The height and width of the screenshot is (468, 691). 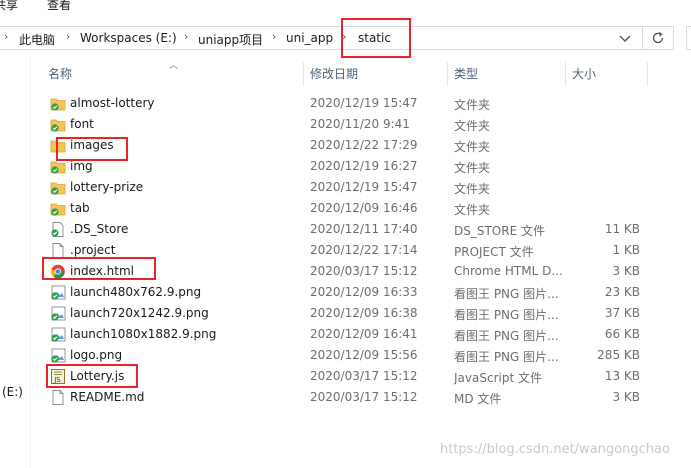 I want to click on search-box, so click(x=688, y=38).